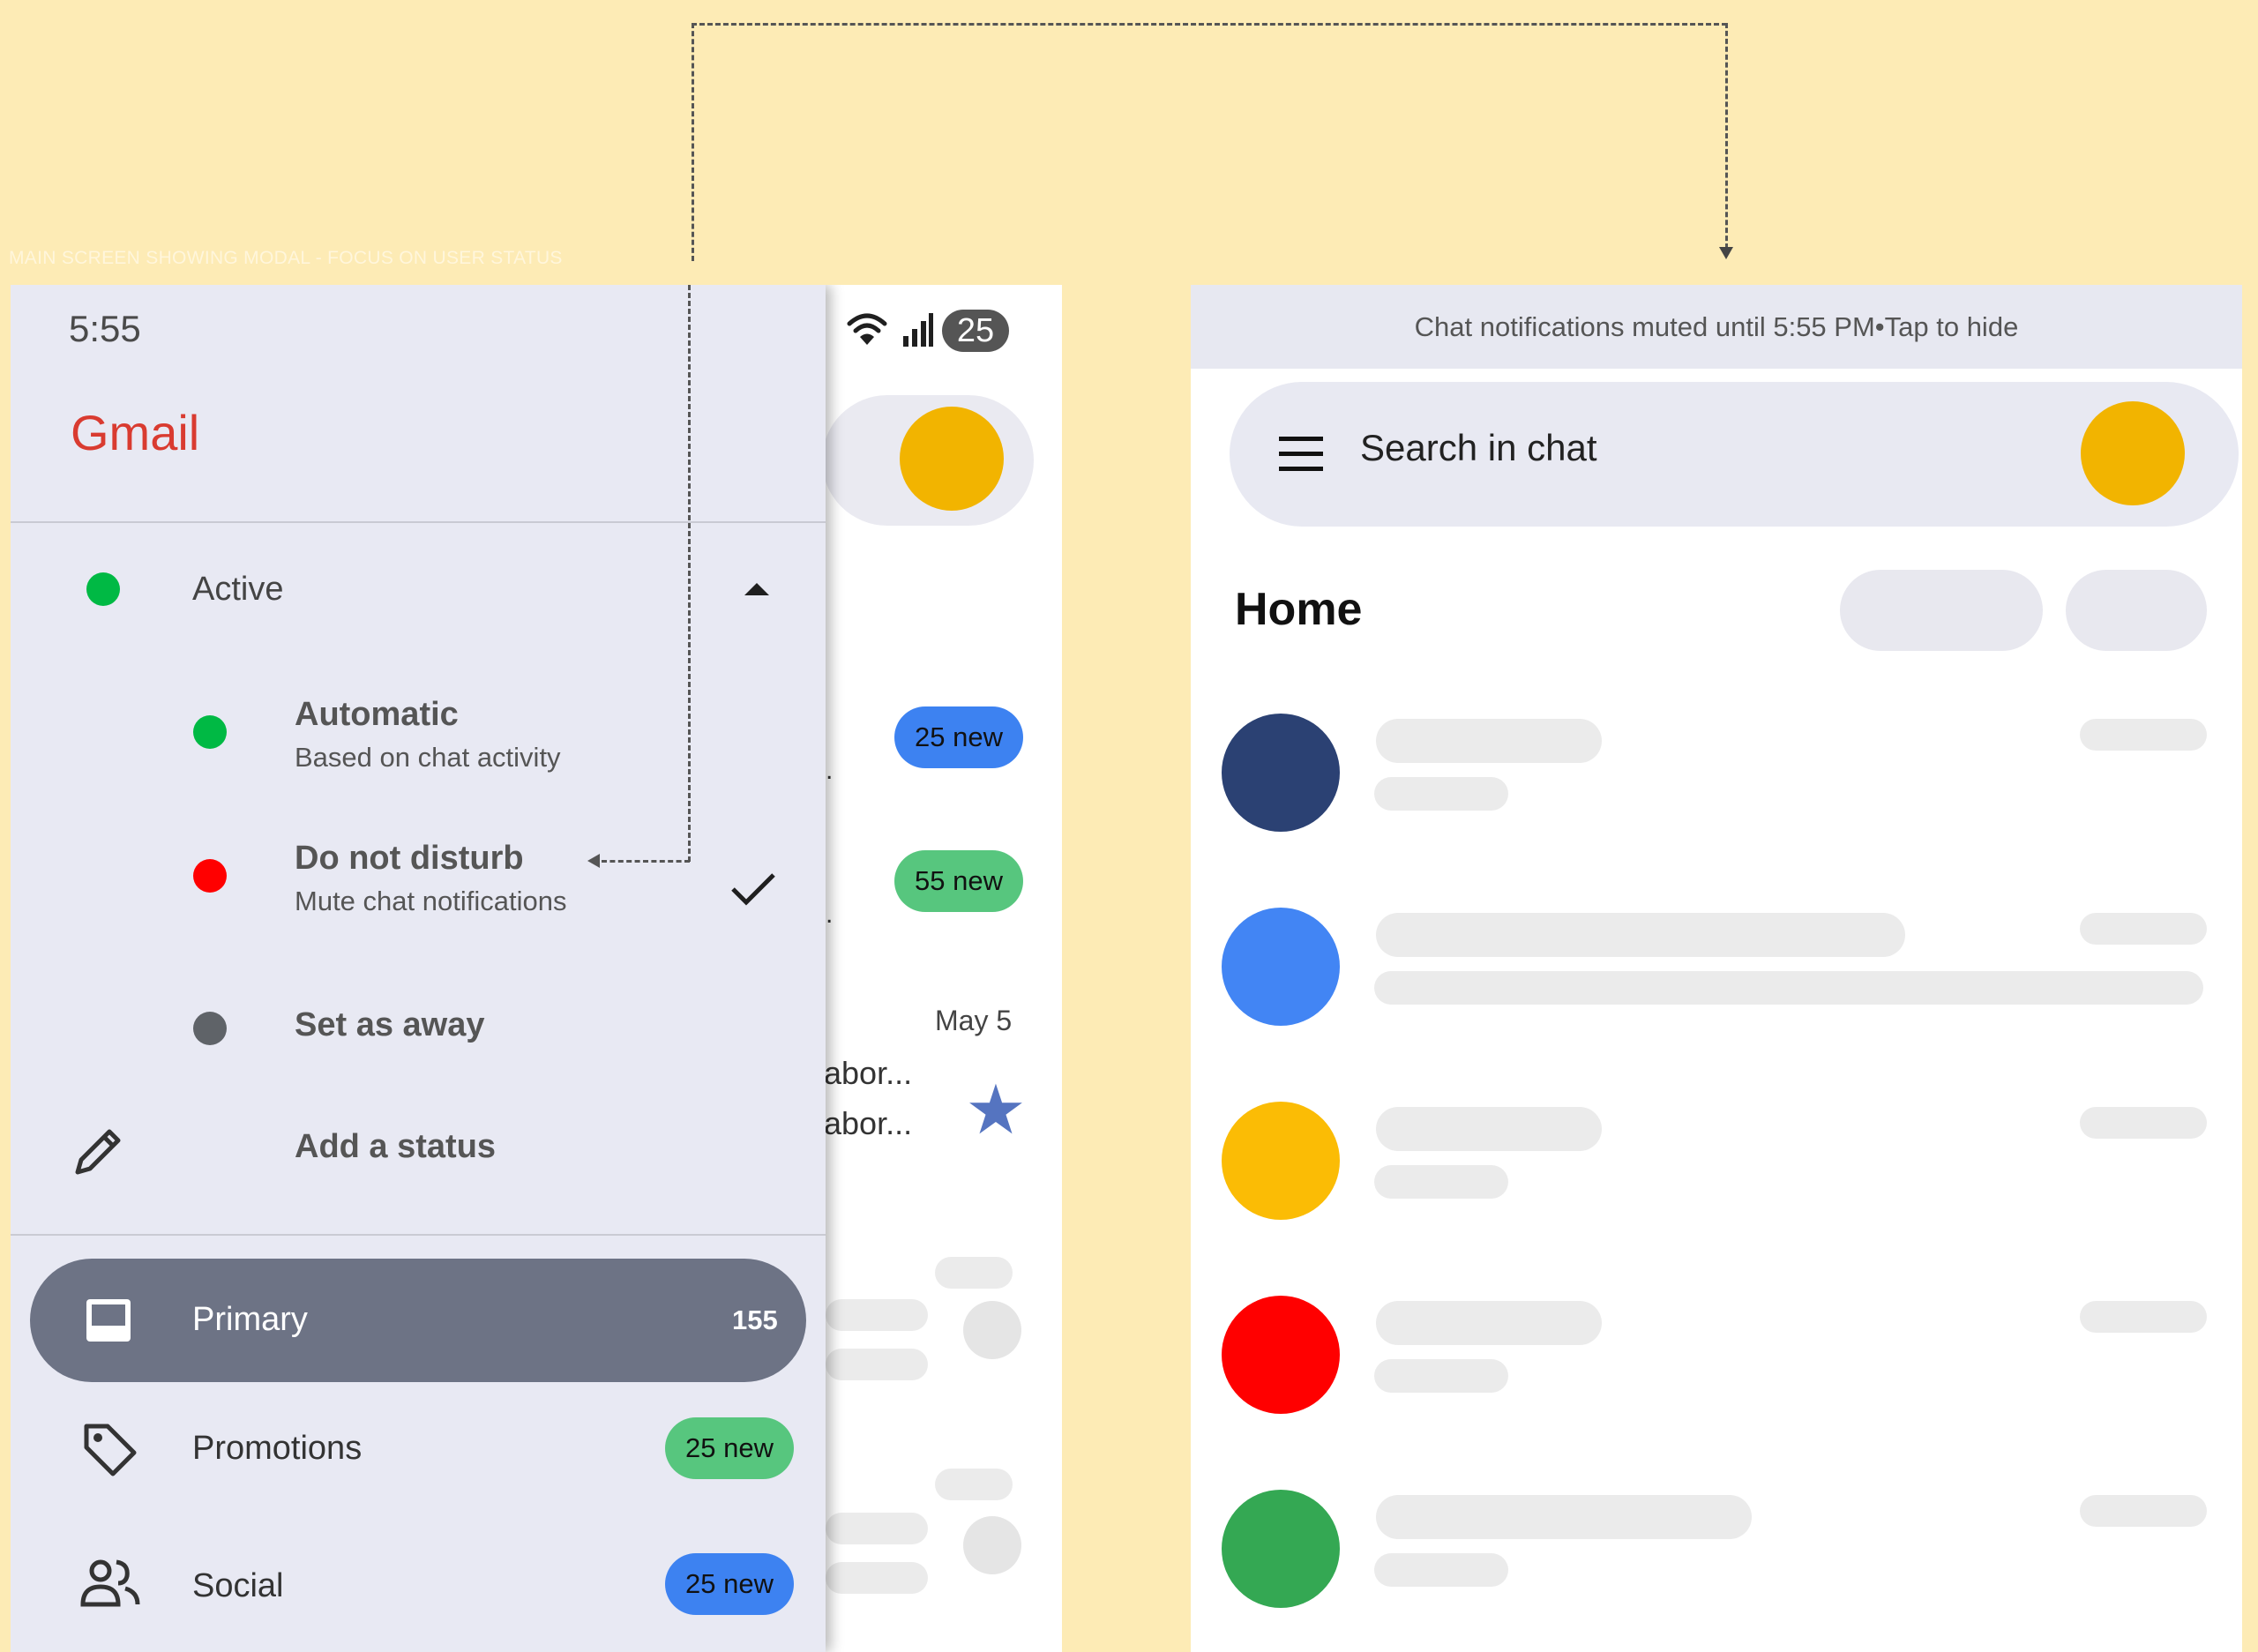 This screenshot has height=1652, width=2258. What do you see at coordinates (210, 1028) in the screenshot?
I see `away-status-dot` at bounding box center [210, 1028].